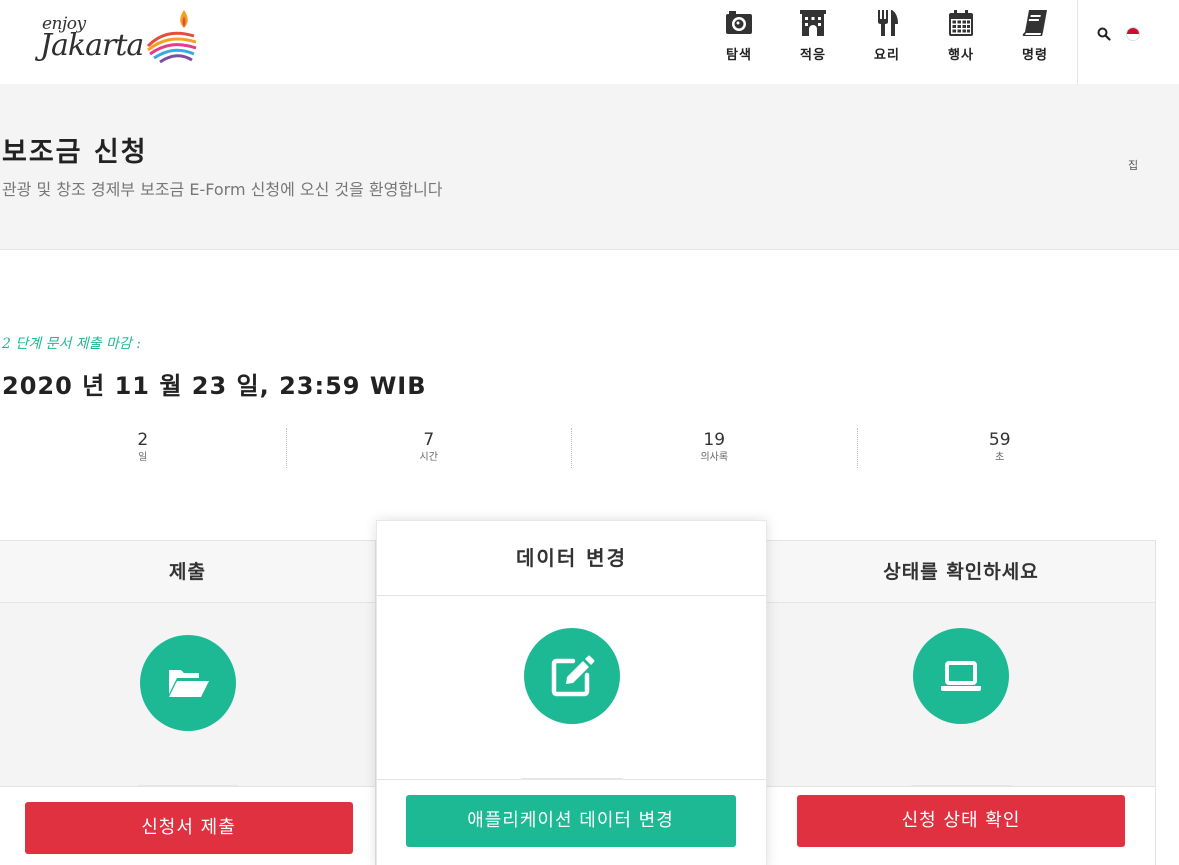 The width and height of the screenshot is (1179, 865). Describe the element at coordinates (714, 440) in the screenshot. I see `countdown-value: 19` at that location.